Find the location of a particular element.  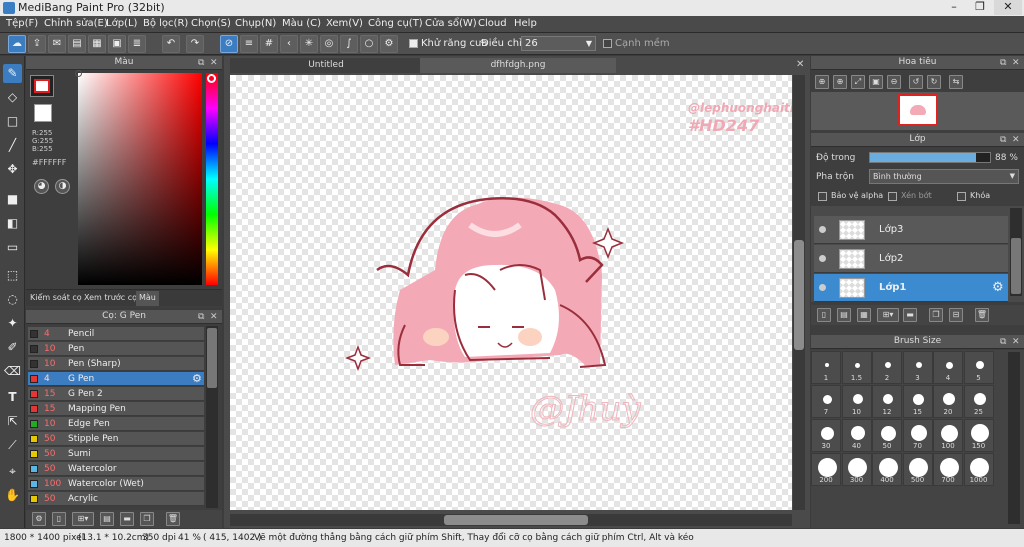

zoom-in-icon: ⊕ is located at coordinates (822, 82).